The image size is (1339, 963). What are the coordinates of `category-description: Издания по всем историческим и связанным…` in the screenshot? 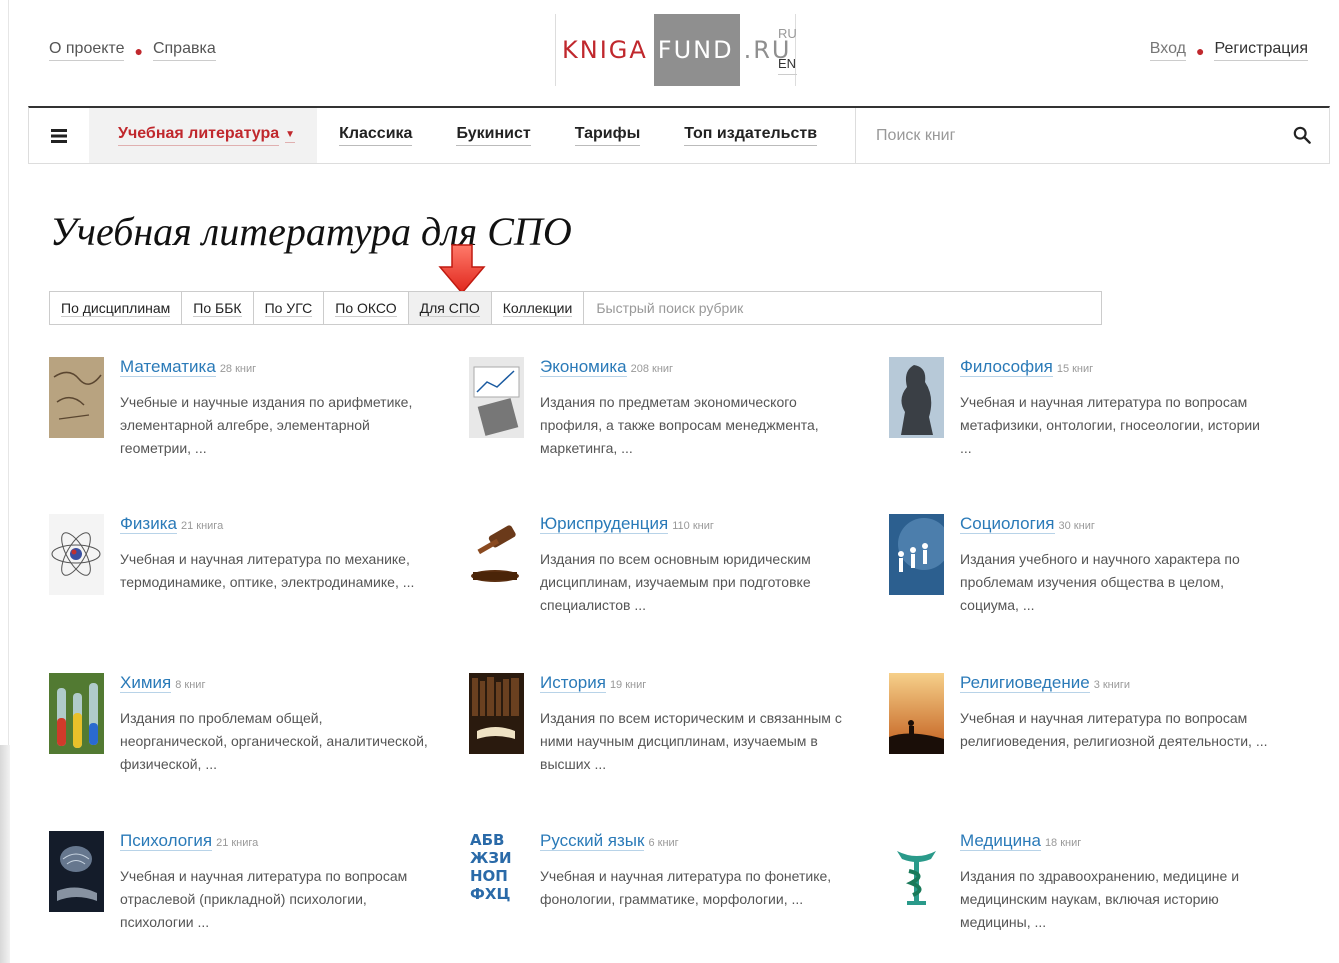 It's located at (691, 741).